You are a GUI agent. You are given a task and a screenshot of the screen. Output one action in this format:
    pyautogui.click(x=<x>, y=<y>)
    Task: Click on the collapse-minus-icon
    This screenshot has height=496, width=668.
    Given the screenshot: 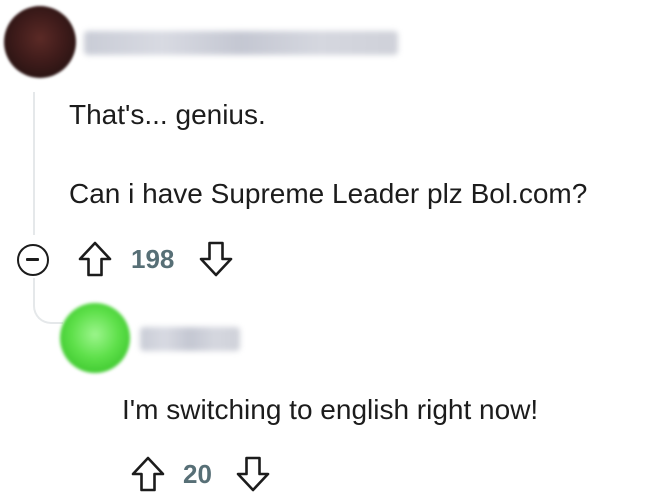 What is the action you would take?
    pyautogui.click(x=33, y=260)
    